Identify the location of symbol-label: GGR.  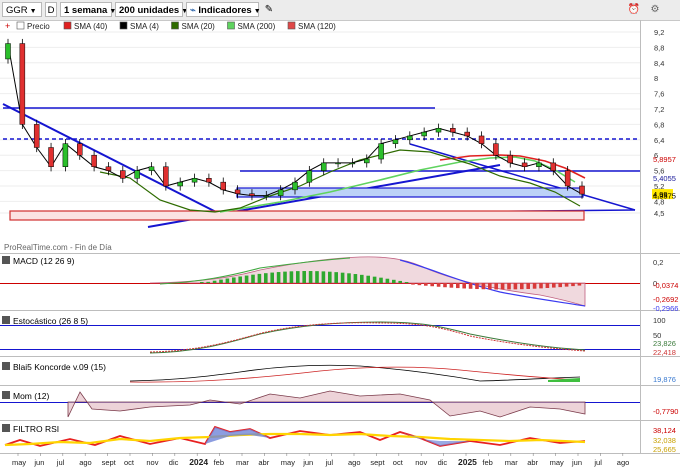
(17, 10).